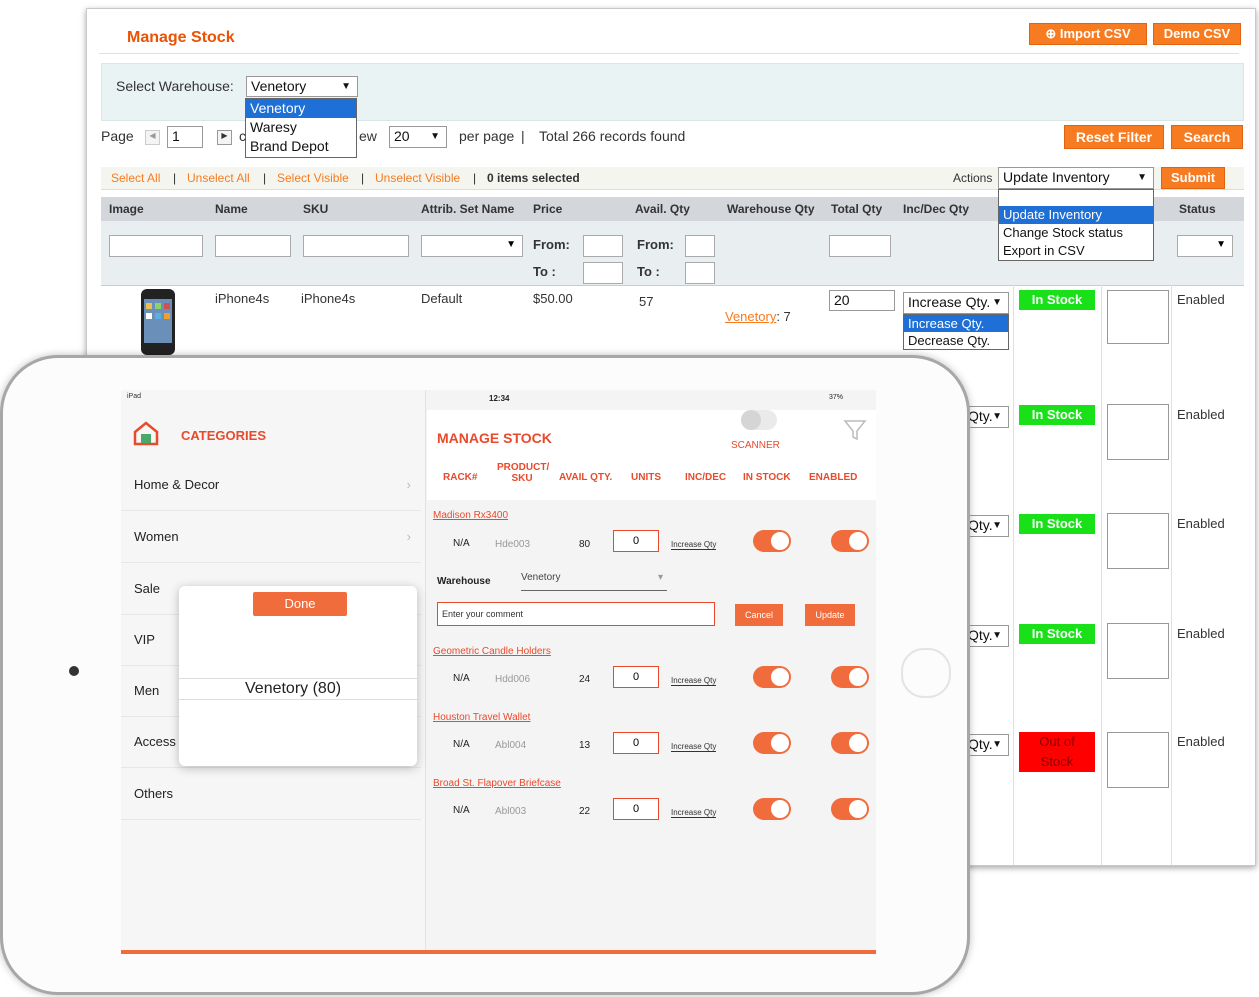 This screenshot has height=997, width=1259. I want to click on row-attrib: Default, so click(442, 298).